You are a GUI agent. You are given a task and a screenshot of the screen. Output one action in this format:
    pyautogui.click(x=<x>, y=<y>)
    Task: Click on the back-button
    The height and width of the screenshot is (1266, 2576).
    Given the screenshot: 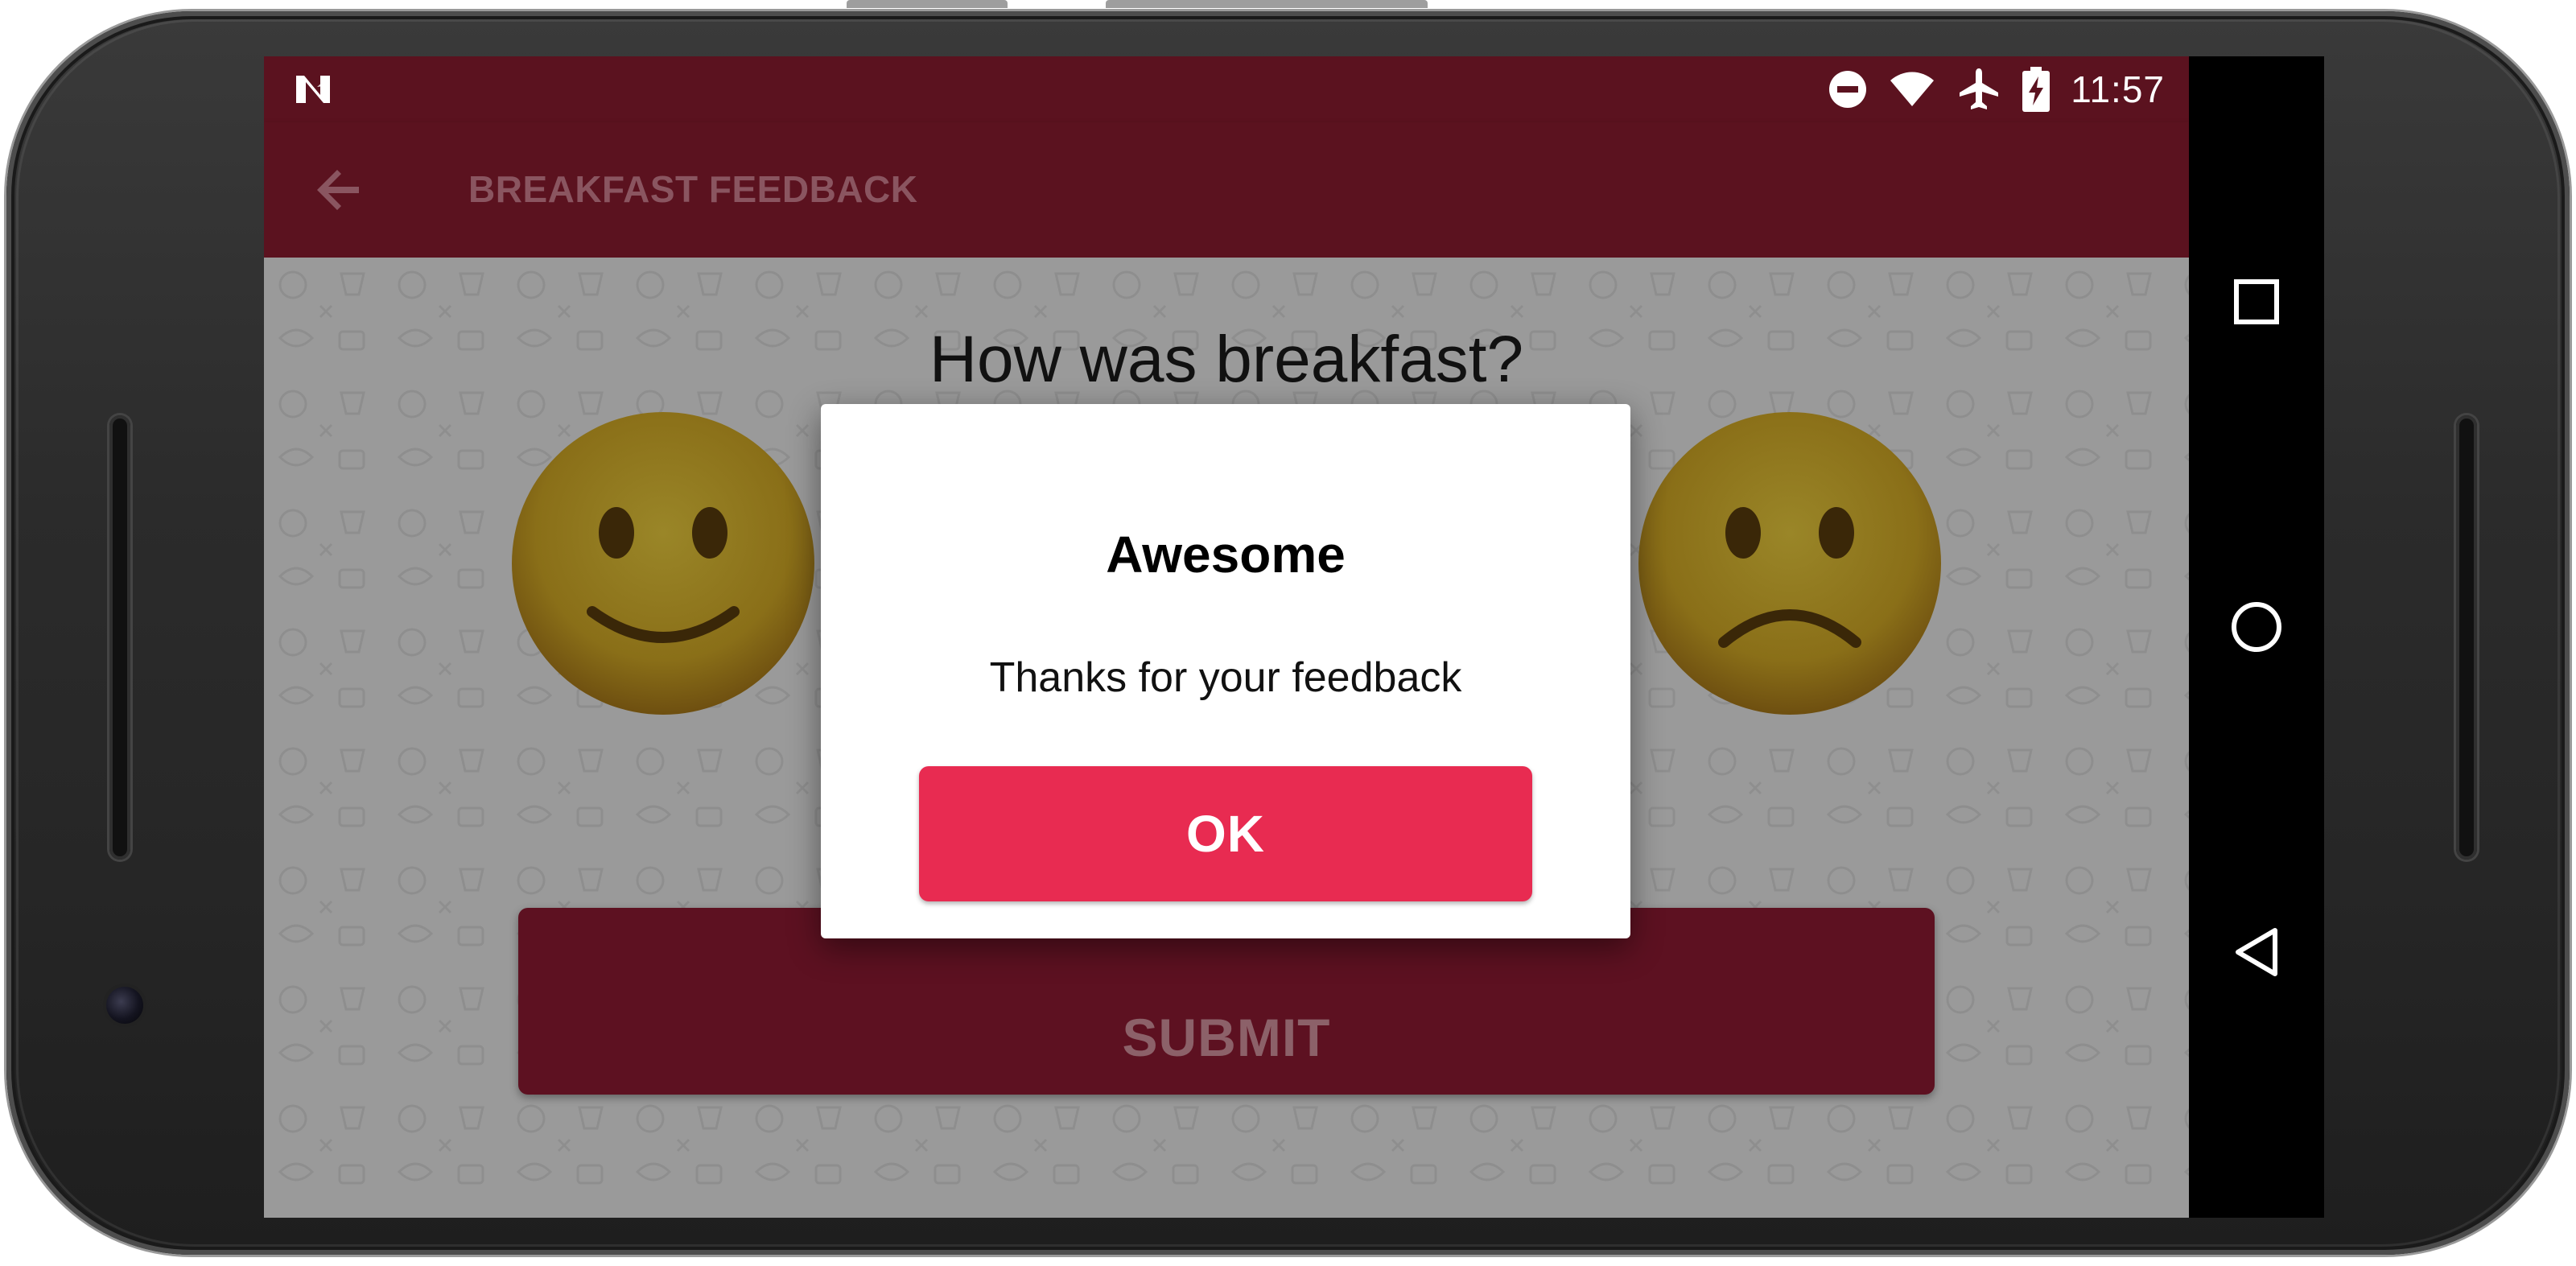 What is the action you would take?
    pyautogui.click(x=2256, y=952)
    